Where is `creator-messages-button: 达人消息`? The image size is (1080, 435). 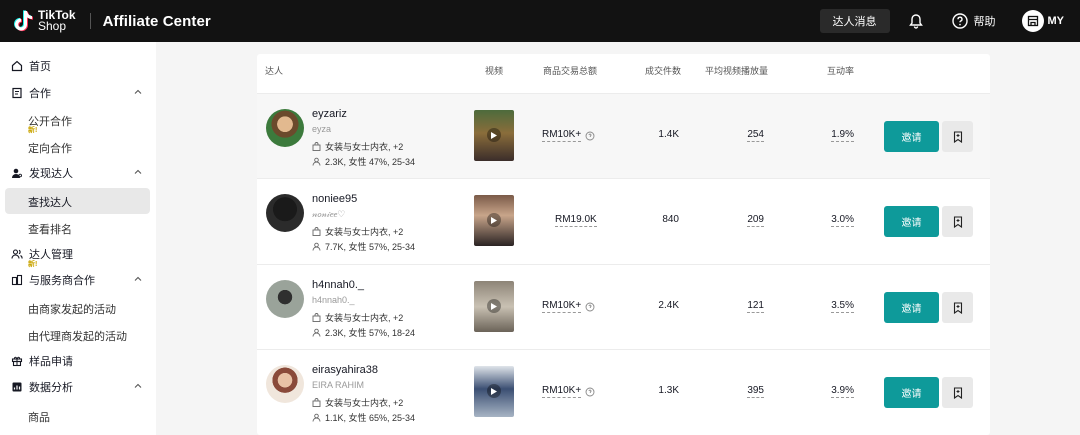 creator-messages-button: 达人消息 is located at coordinates (854, 21).